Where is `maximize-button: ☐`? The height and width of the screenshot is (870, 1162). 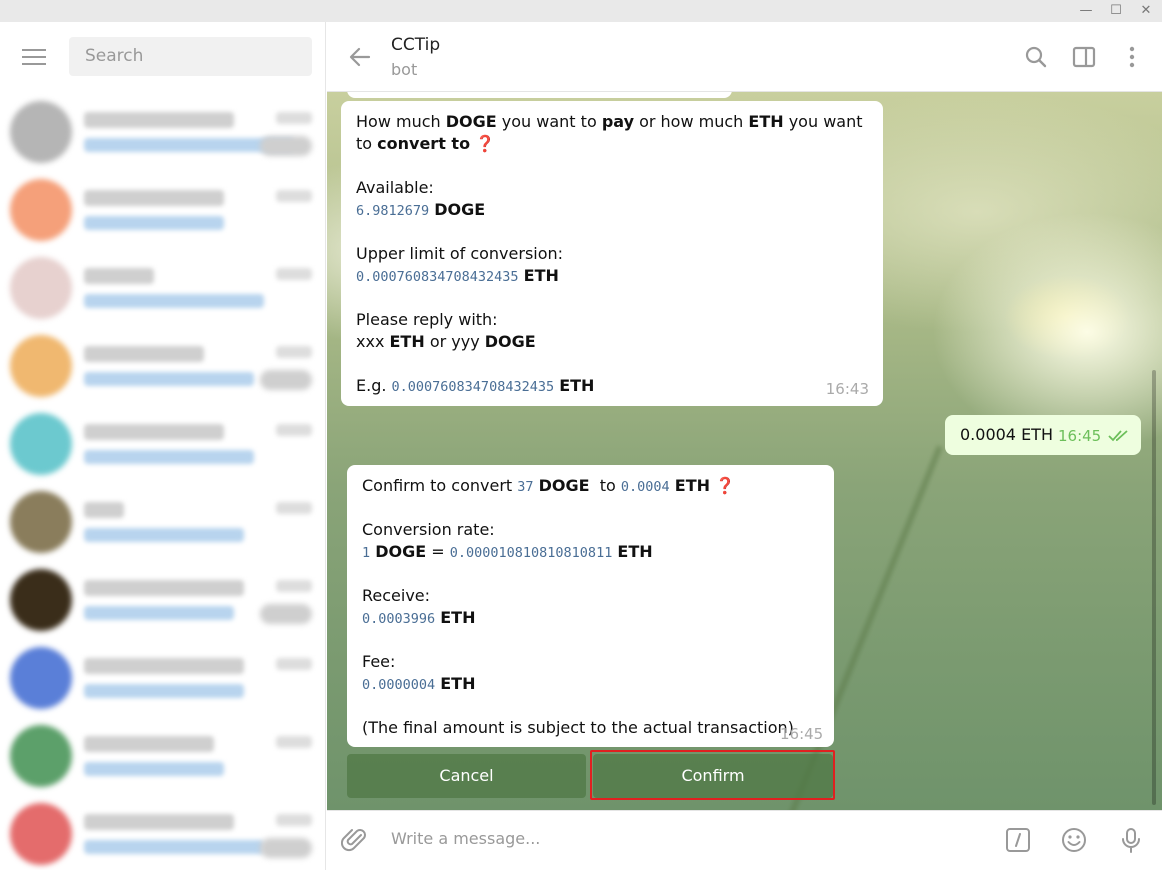
maximize-button: ☐ is located at coordinates (1116, 11).